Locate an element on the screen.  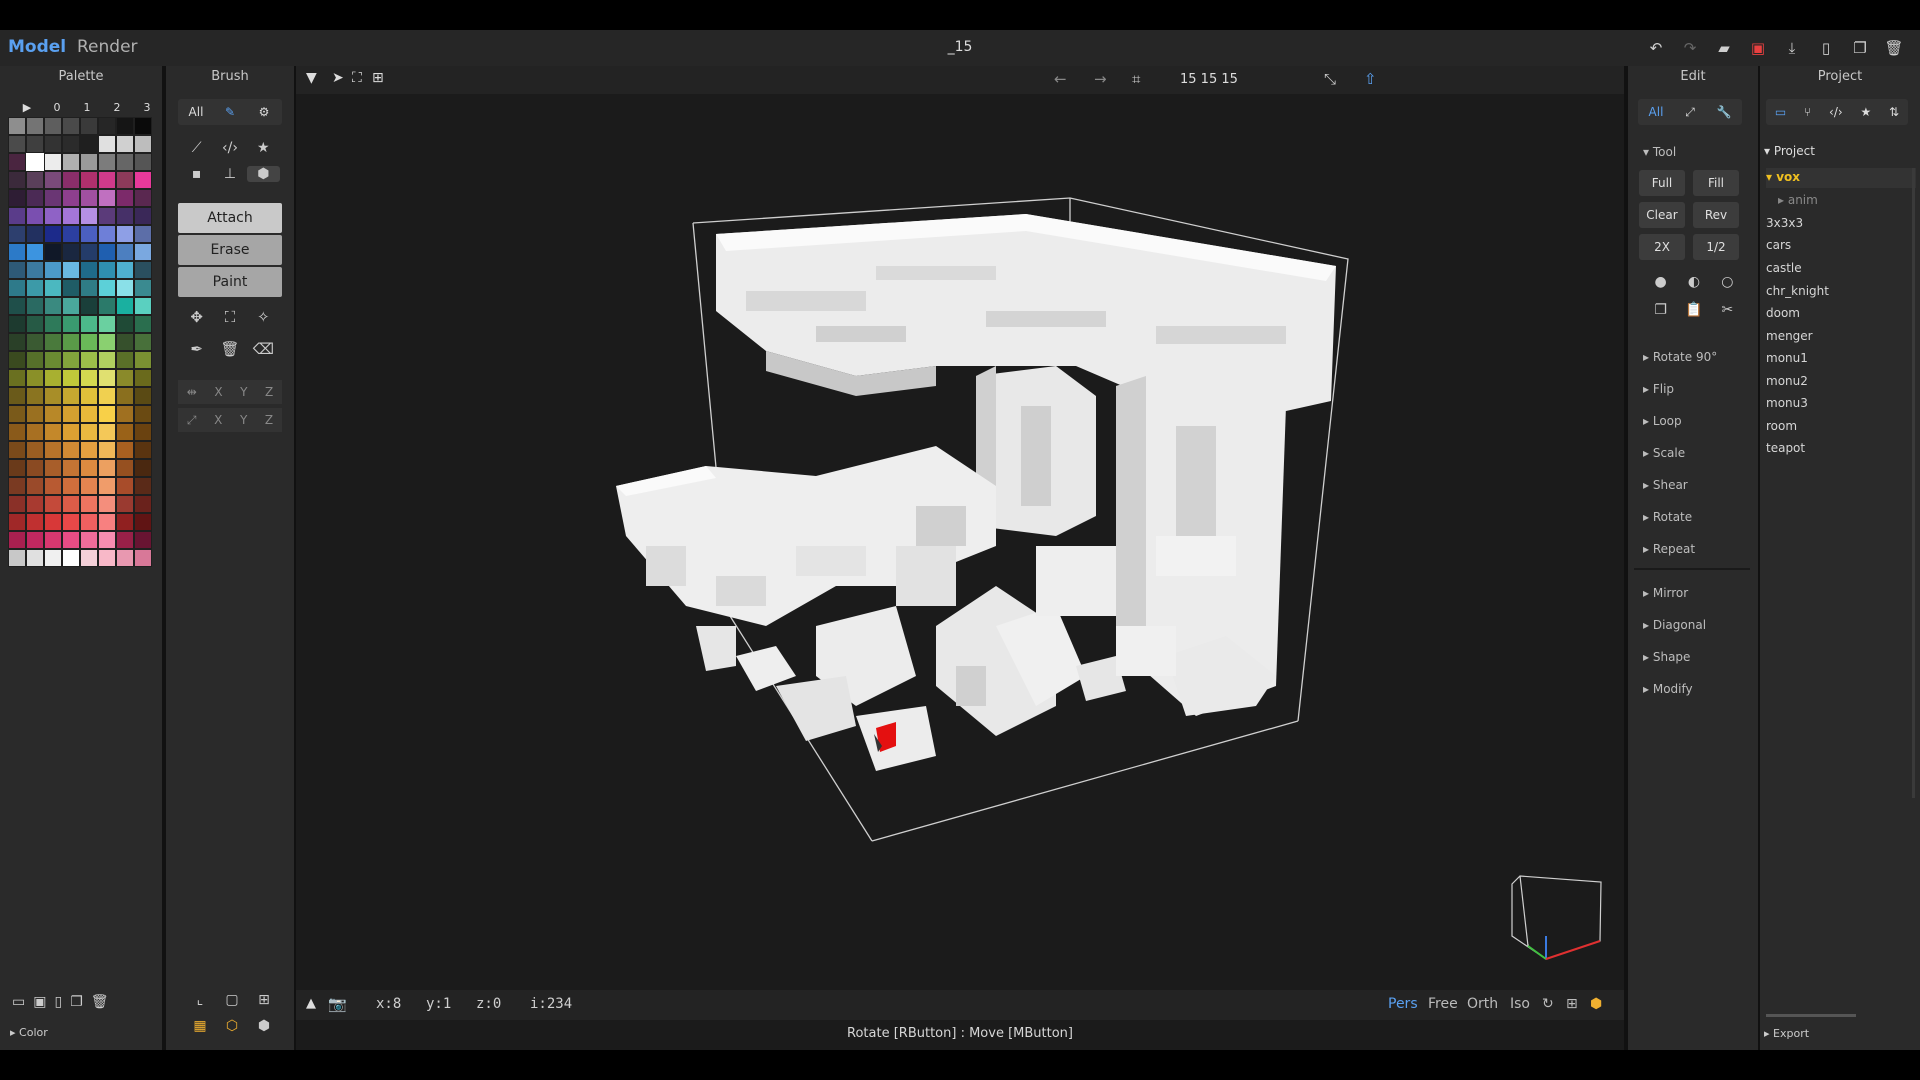
view-iso: Iso is located at coordinates (1520, 1004).